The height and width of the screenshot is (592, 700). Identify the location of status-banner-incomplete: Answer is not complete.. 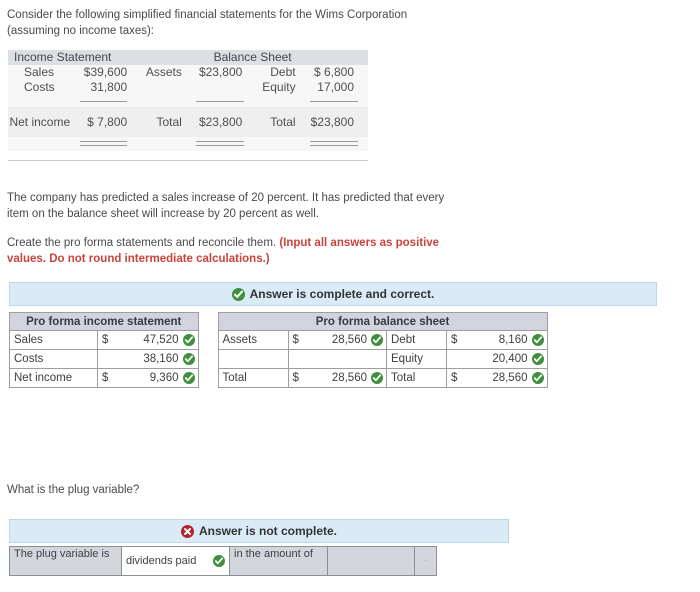
(259, 531).